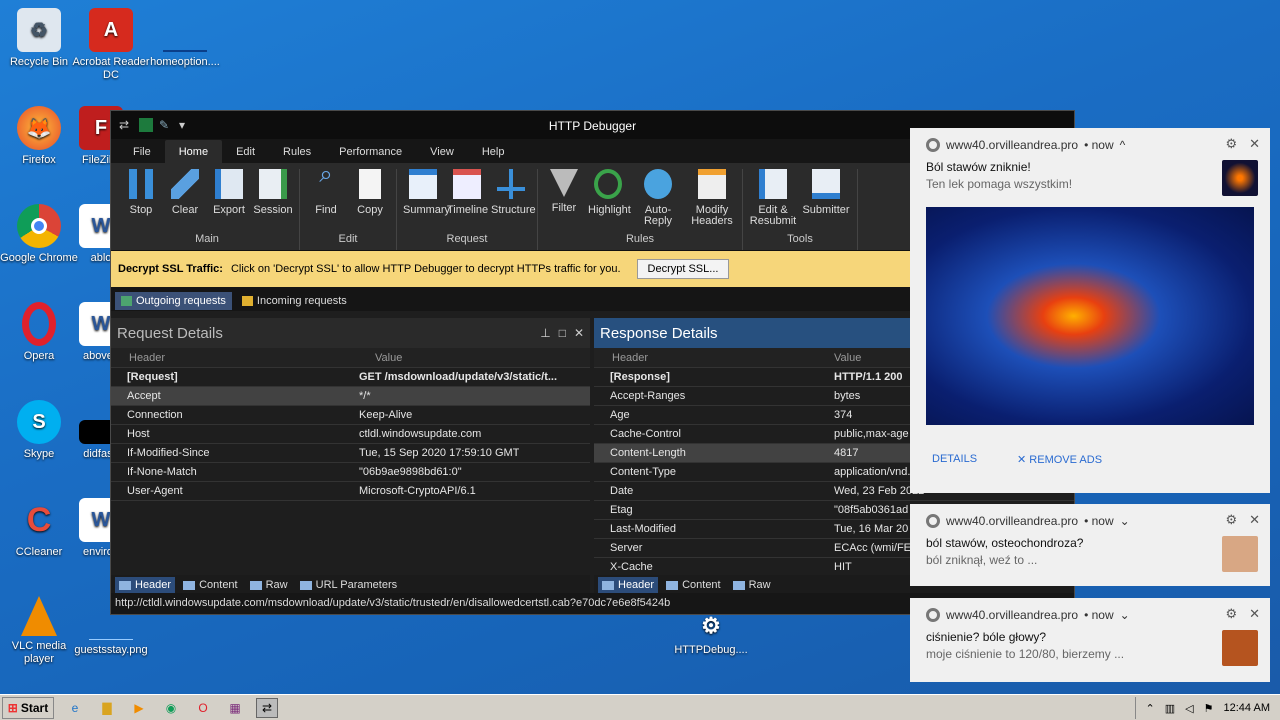  What do you see at coordinates (162, 472) in the screenshot?
I see `header-name-cell: If-None-Match` at bounding box center [162, 472].